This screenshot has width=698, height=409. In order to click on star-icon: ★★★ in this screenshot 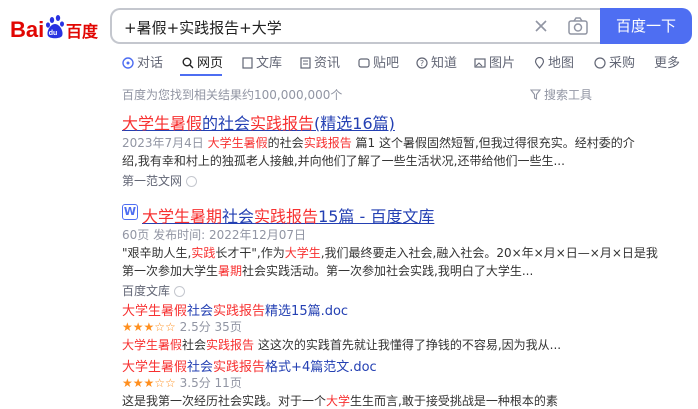, I will do `click(138, 383)`.